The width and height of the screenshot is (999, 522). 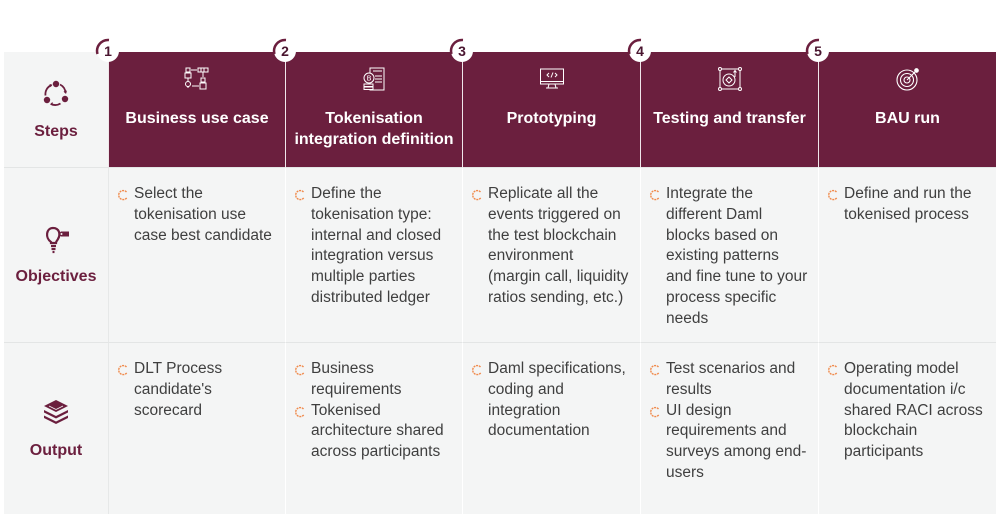 I want to click on step-title: Tokenisation integration definition, so click(x=374, y=129).